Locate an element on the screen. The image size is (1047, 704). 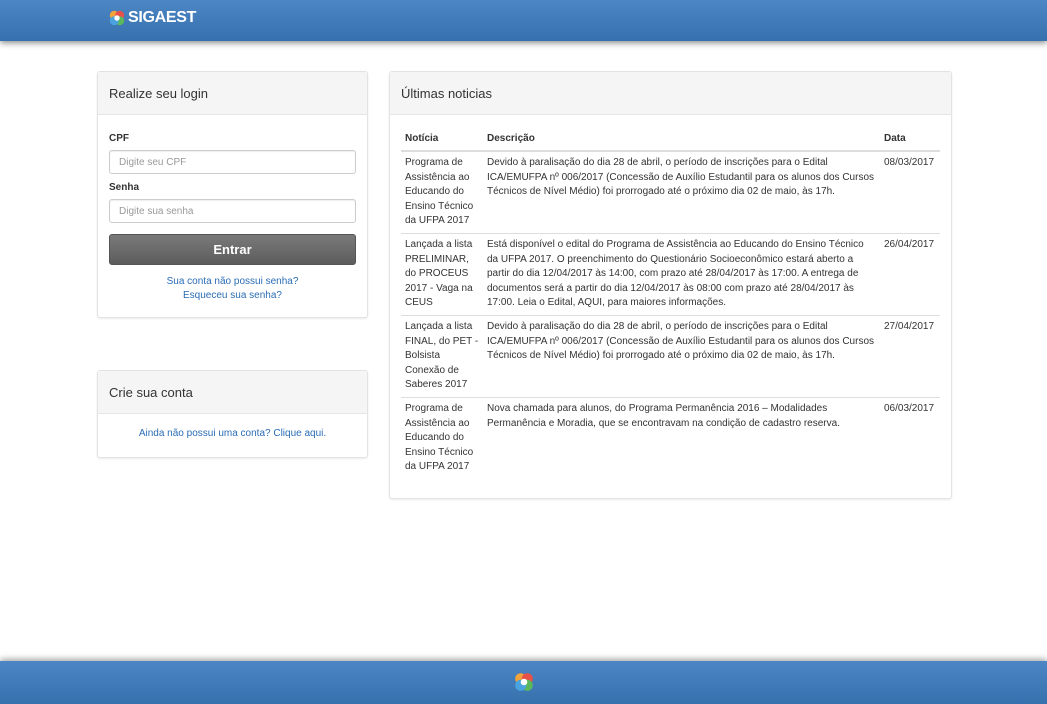
footer-bar is located at coordinates (523, 682).